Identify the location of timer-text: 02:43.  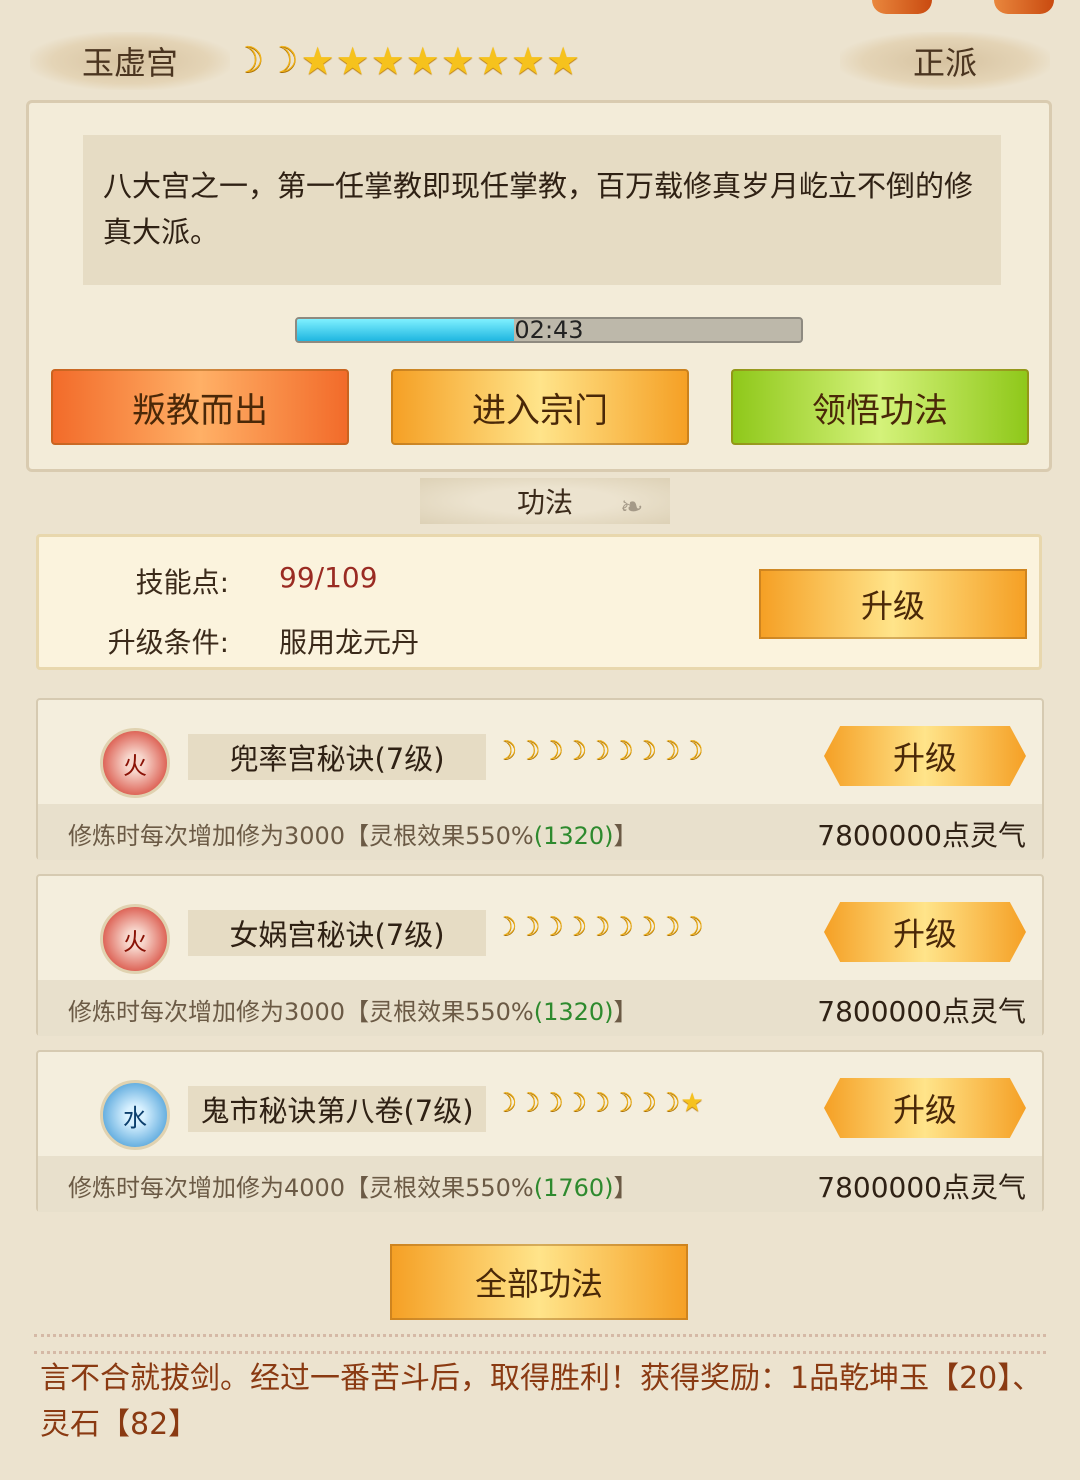
(549, 330).